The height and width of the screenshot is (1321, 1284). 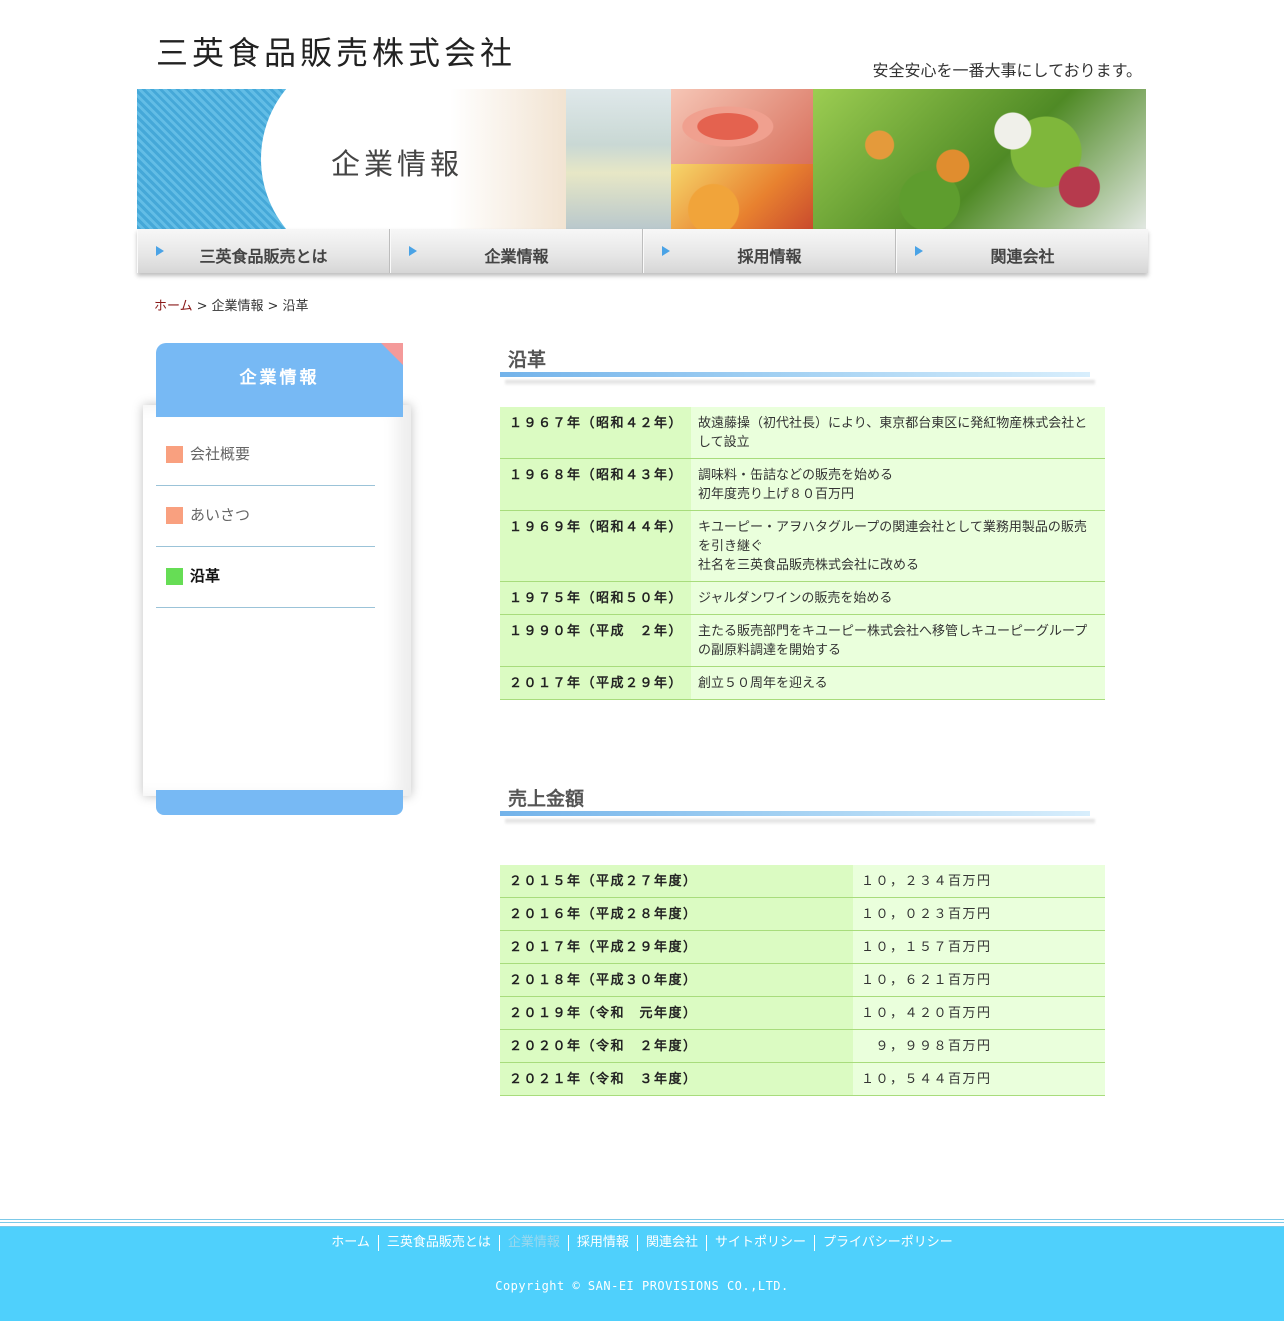 What do you see at coordinates (979, 1013) in the screenshot?
I see `sales-amount: １０，４２０百万円` at bounding box center [979, 1013].